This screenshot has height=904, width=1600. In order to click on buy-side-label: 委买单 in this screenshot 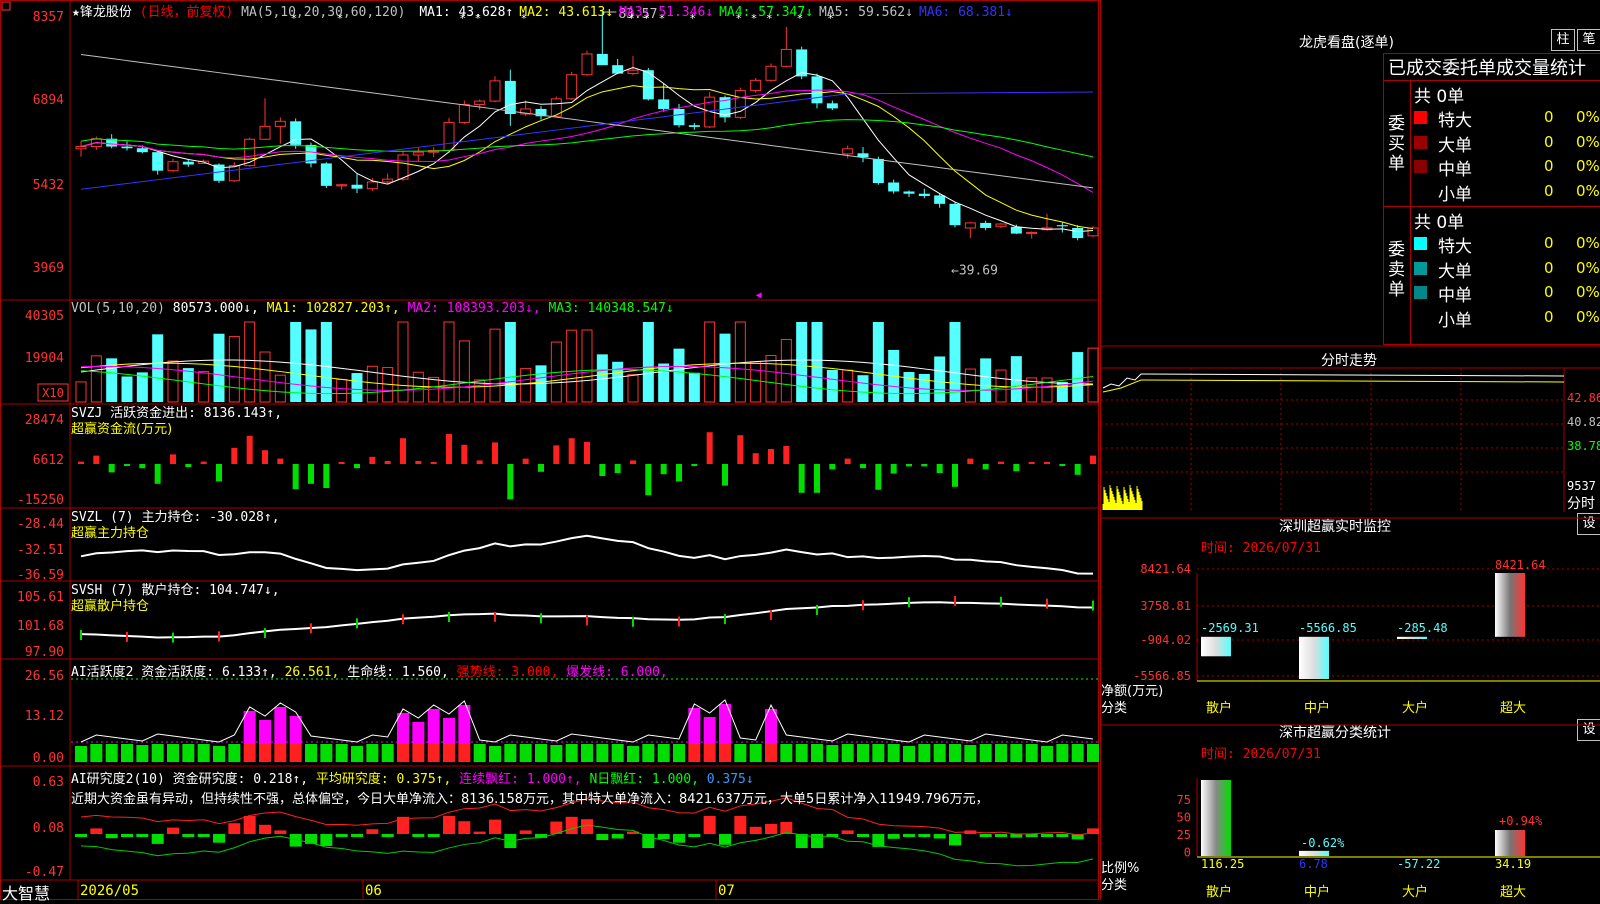, I will do `click(1396, 144)`.